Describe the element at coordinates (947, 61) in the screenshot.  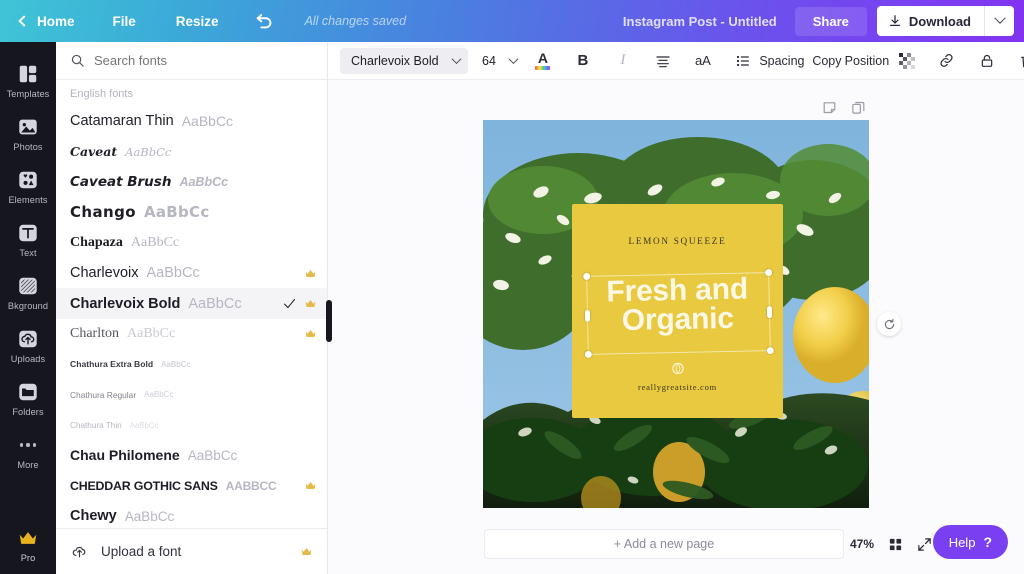
I see `link-button` at that location.